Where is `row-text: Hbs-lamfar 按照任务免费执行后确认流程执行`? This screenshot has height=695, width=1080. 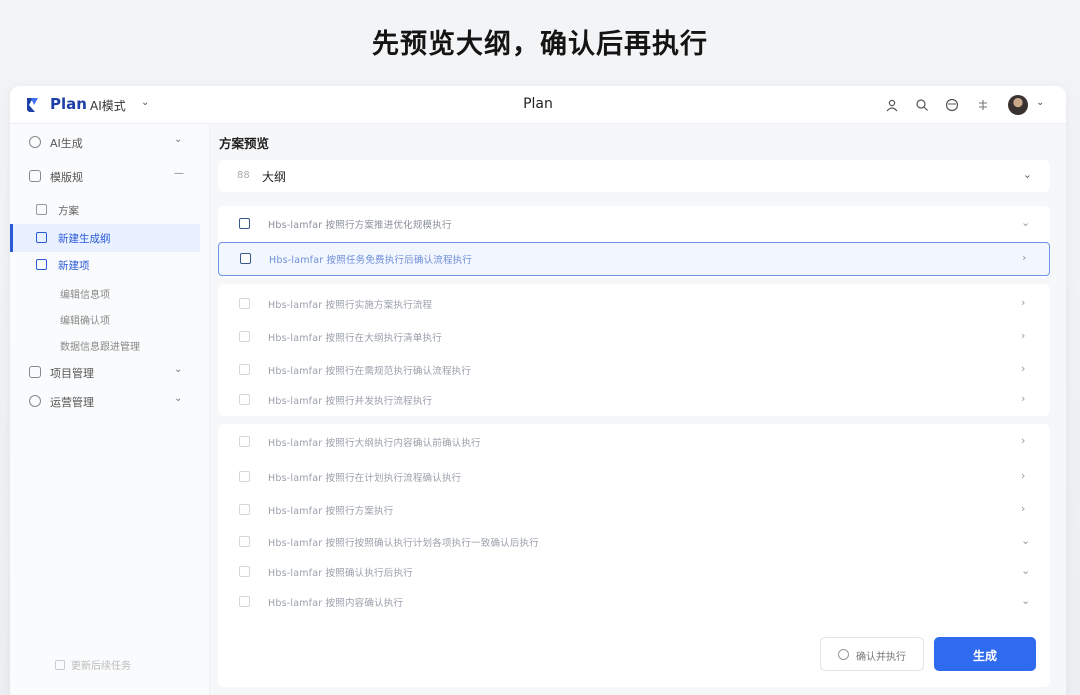 row-text: Hbs-lamfar 按照任务免费执行后确认流程执行 is located at coordinates (371, 260).